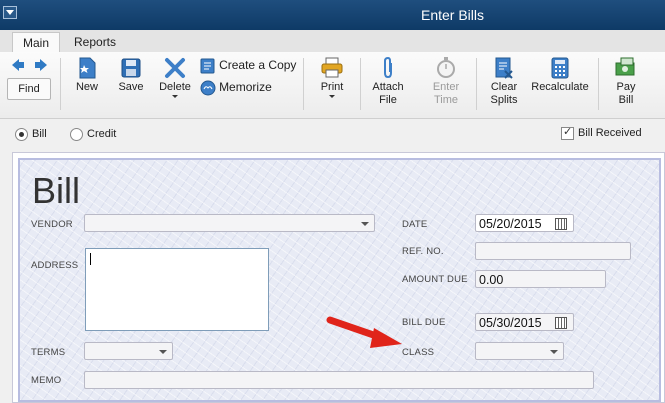 The width and height of the screenshot is (665, 403). Describe the element at coordinates (332, 41) in the screenshot. I see `ribbon-tabs: Main Reports` at that location.